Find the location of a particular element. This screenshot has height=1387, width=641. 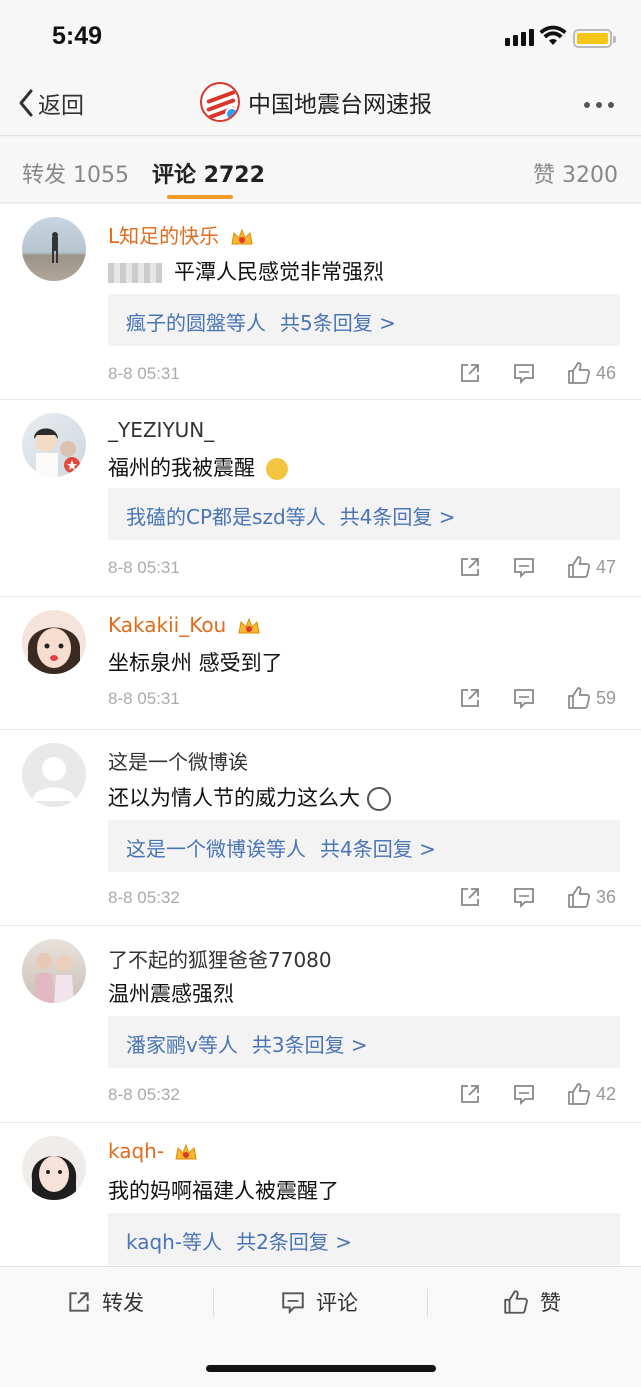

username: L知足的快乐 is located at coordinates (181, 234).